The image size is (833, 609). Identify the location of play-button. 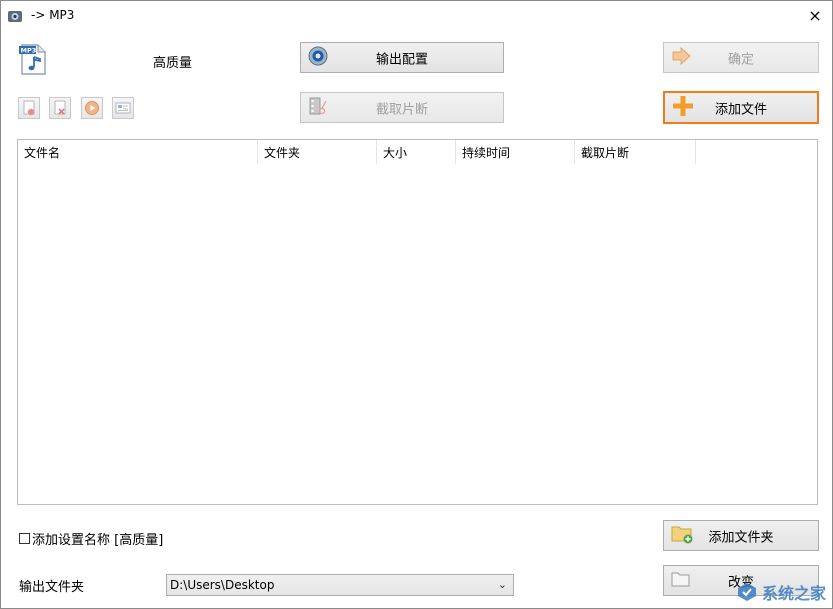
(92, 108).